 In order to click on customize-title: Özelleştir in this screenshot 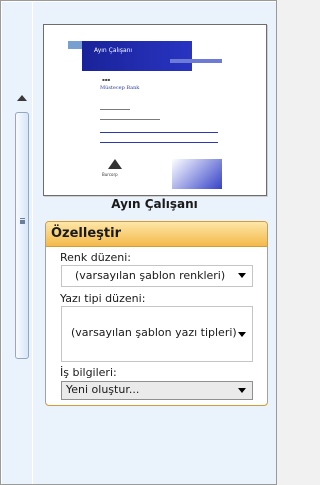, I will do `click(86, 233)`.